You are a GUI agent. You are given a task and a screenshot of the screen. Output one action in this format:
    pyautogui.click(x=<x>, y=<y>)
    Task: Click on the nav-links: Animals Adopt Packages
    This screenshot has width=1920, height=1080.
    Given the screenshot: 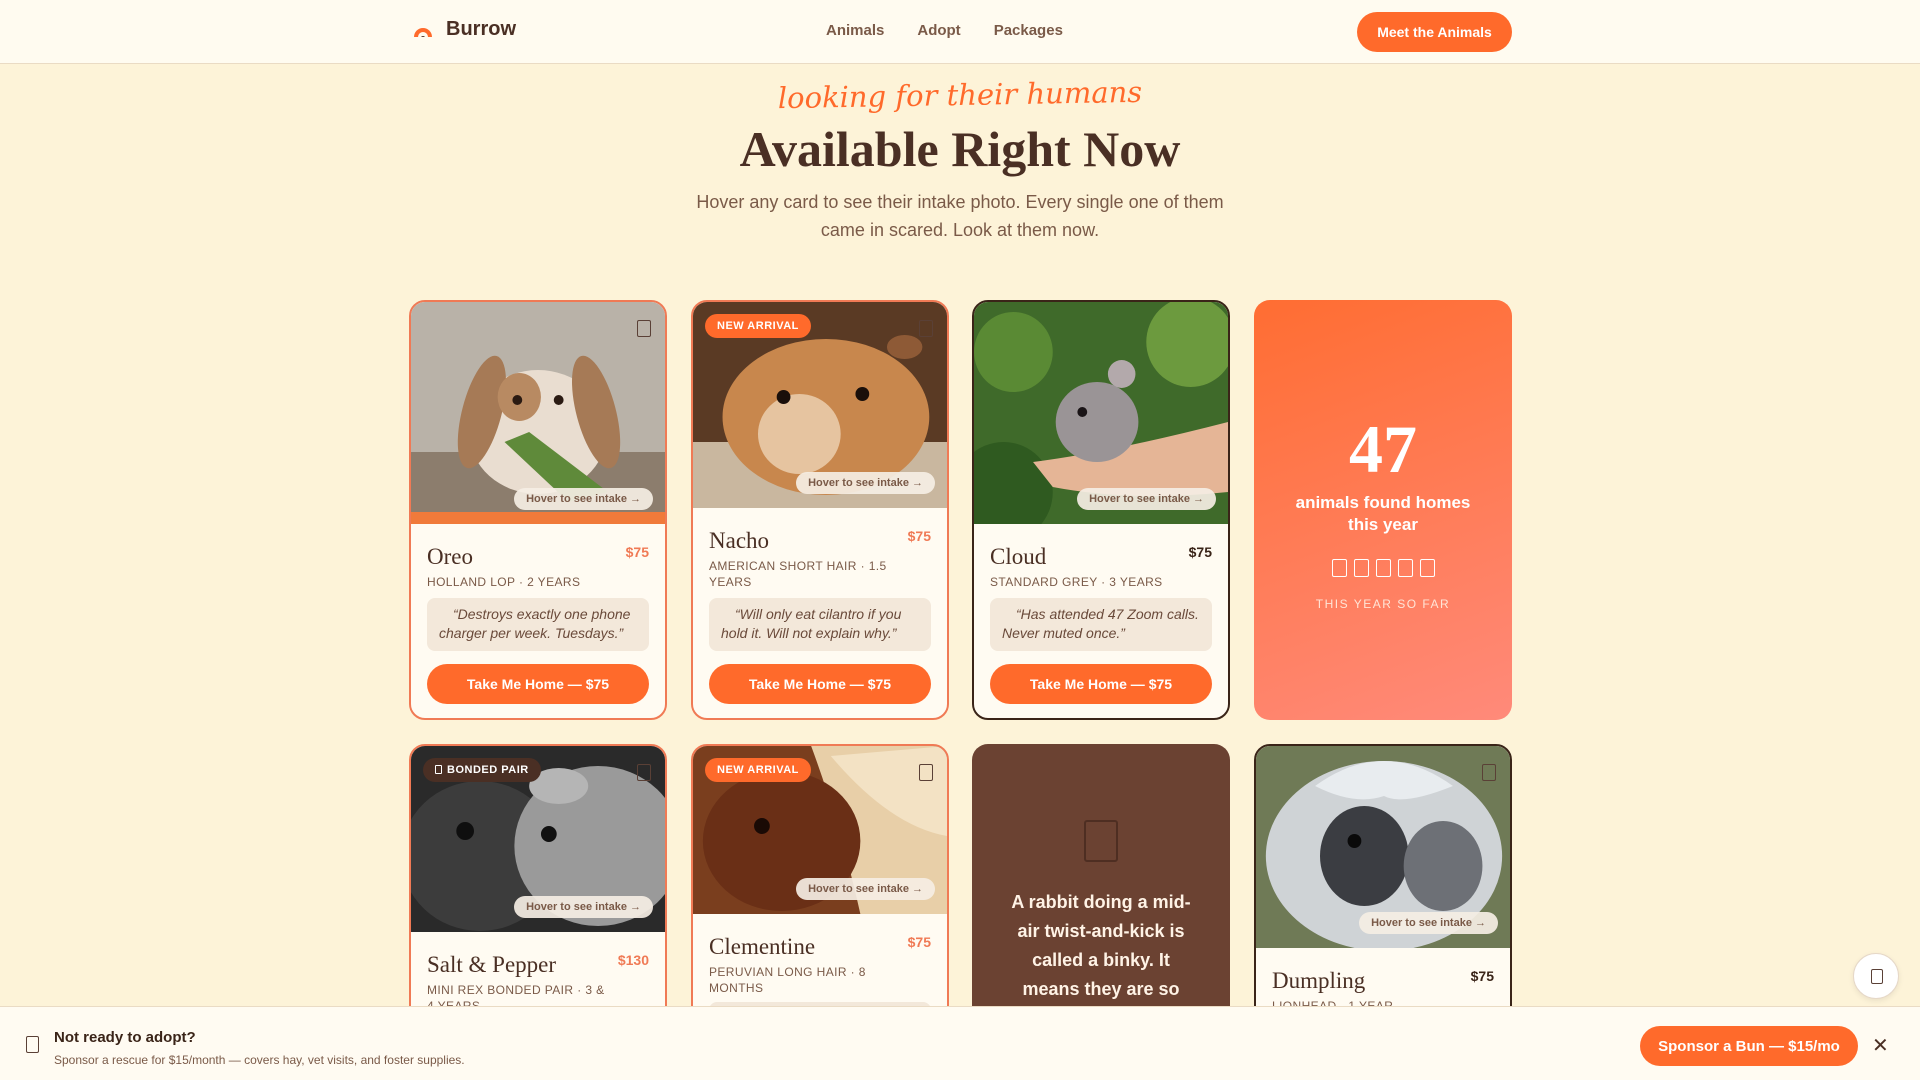 What is the action you would take?
    pyautogui.click(x=944, y=30)
    